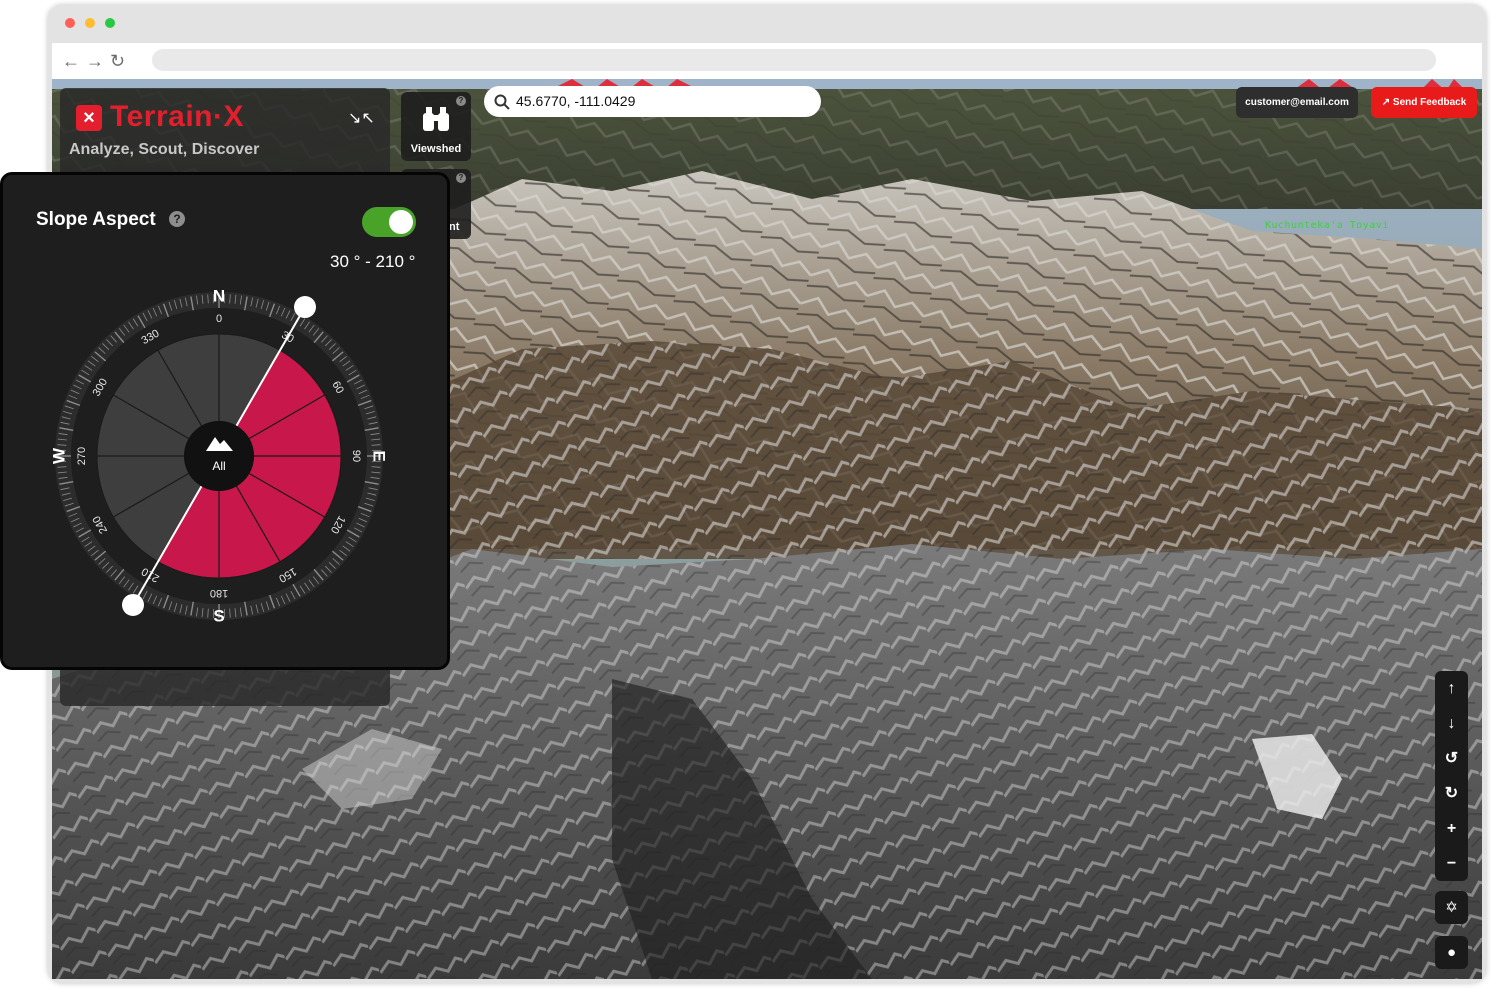 This screenshot has width=1493, height=991. What do you see at coordinates (1451, 952) in the screenshot?
I see `globe-icon: ●` at bounding box center [1451, 952].